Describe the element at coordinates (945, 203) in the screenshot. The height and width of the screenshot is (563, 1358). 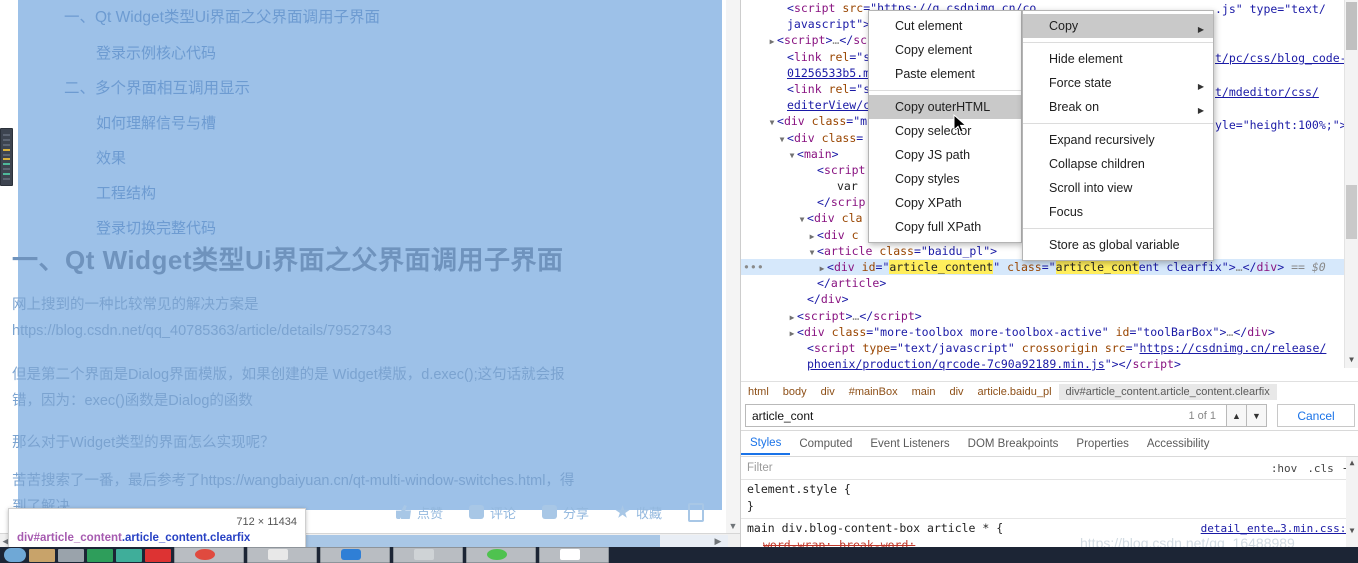
I see `copy-menu-copy-xpath: Copy XPath` at that location.